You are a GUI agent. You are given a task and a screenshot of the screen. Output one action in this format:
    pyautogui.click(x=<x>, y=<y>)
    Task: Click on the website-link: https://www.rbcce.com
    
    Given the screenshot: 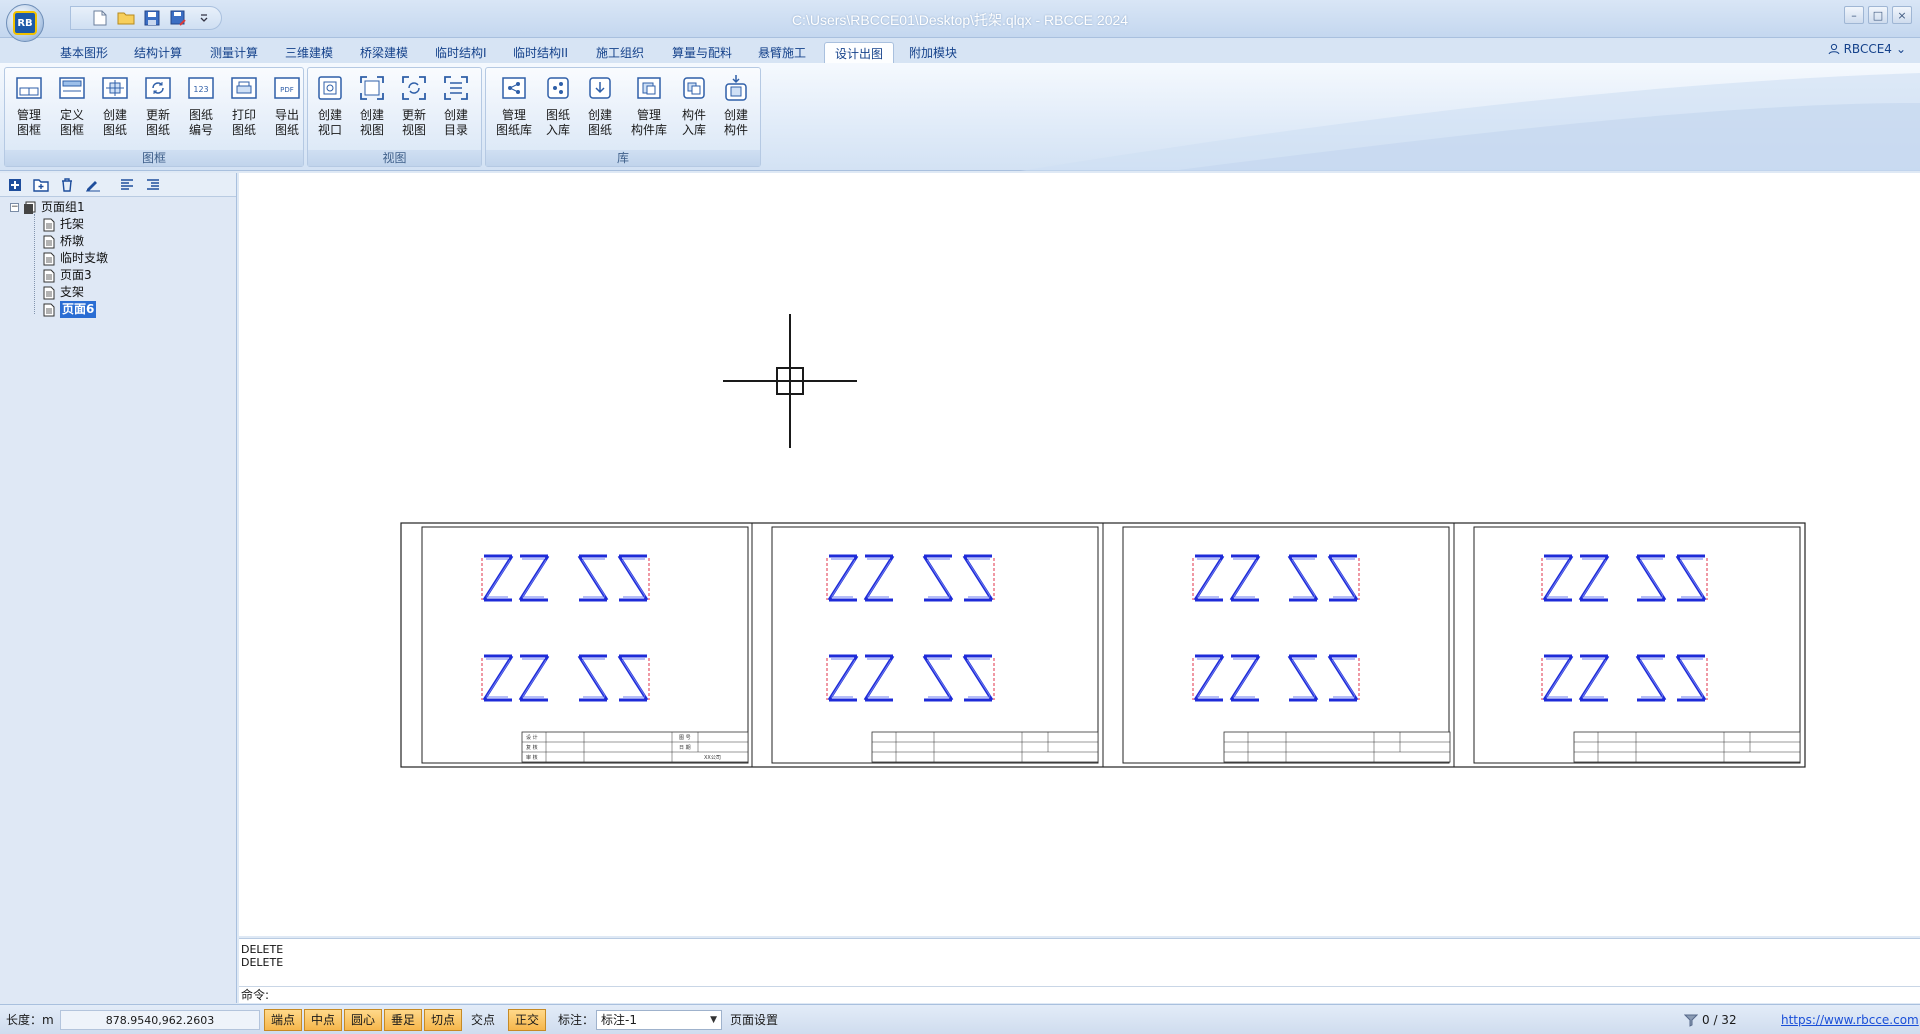 What is the action you would take?
    pyautogui.click(x=1850, y=1020)
    